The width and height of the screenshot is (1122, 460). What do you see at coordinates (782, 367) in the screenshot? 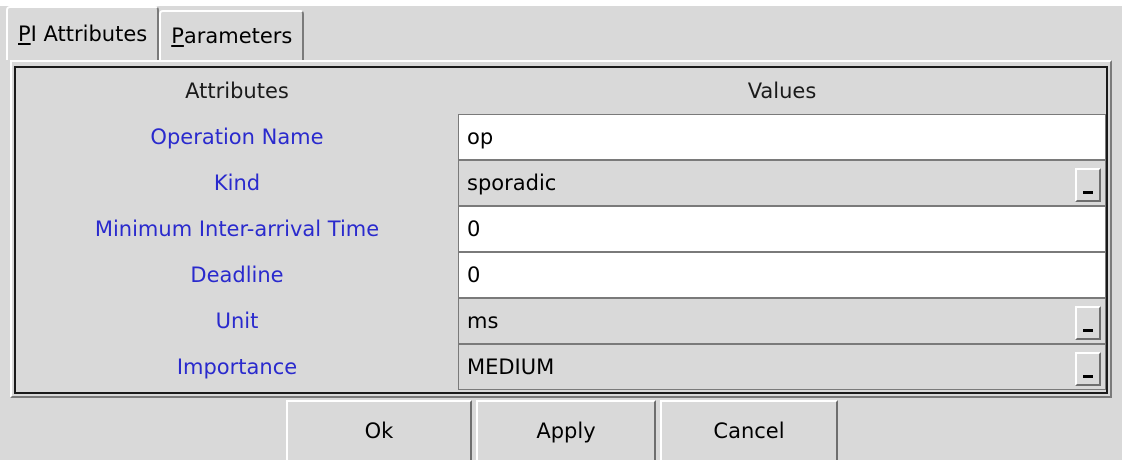
I see `importance-dropdown: MEDIUM` at bounding box center [782, 367].